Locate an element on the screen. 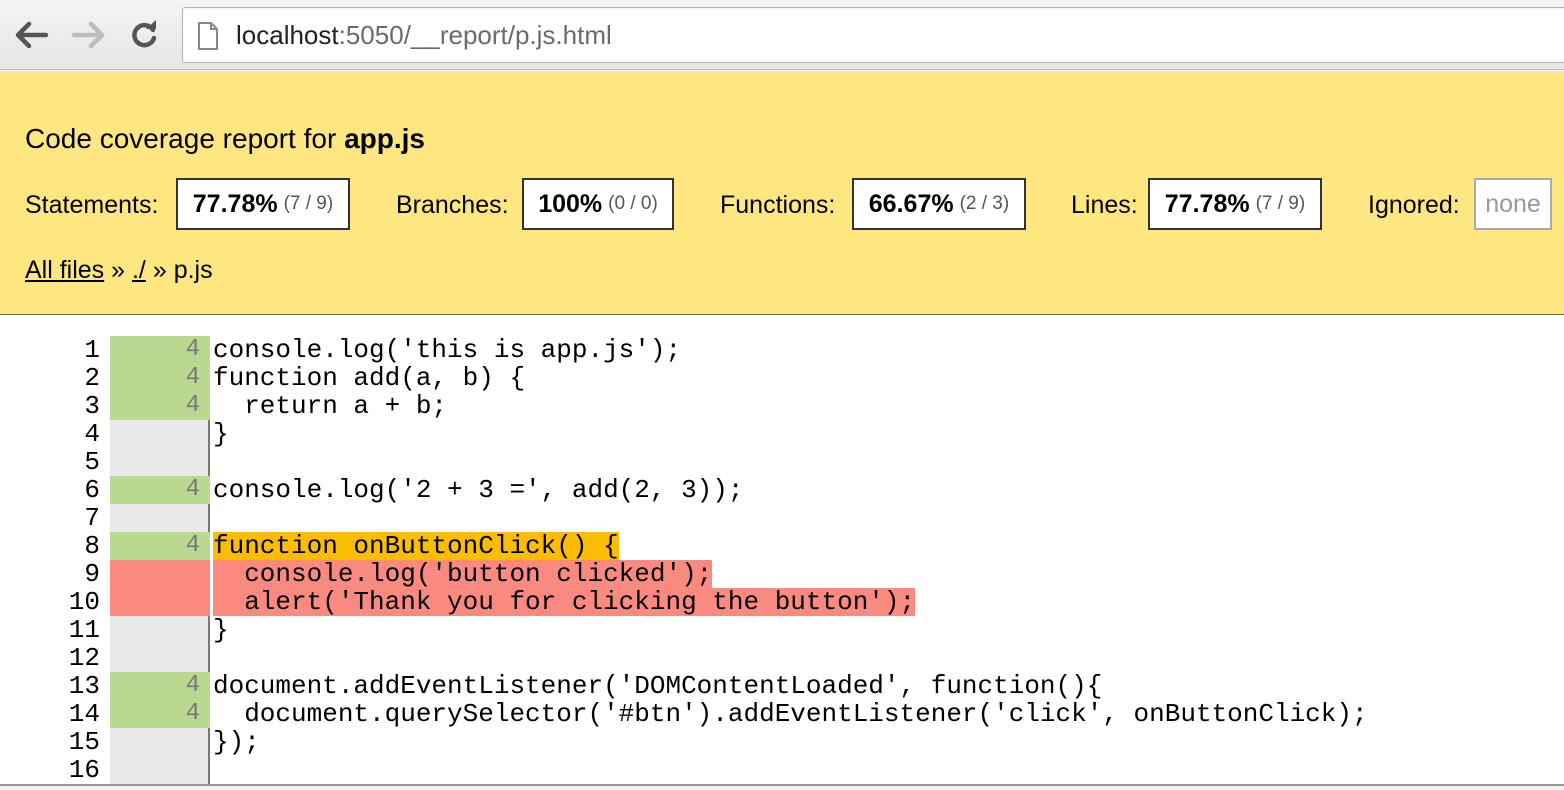 The height and width of the screenshot is (790, 1564). source-text: console.log('button clicked'); is located at coordinates (463, 574).